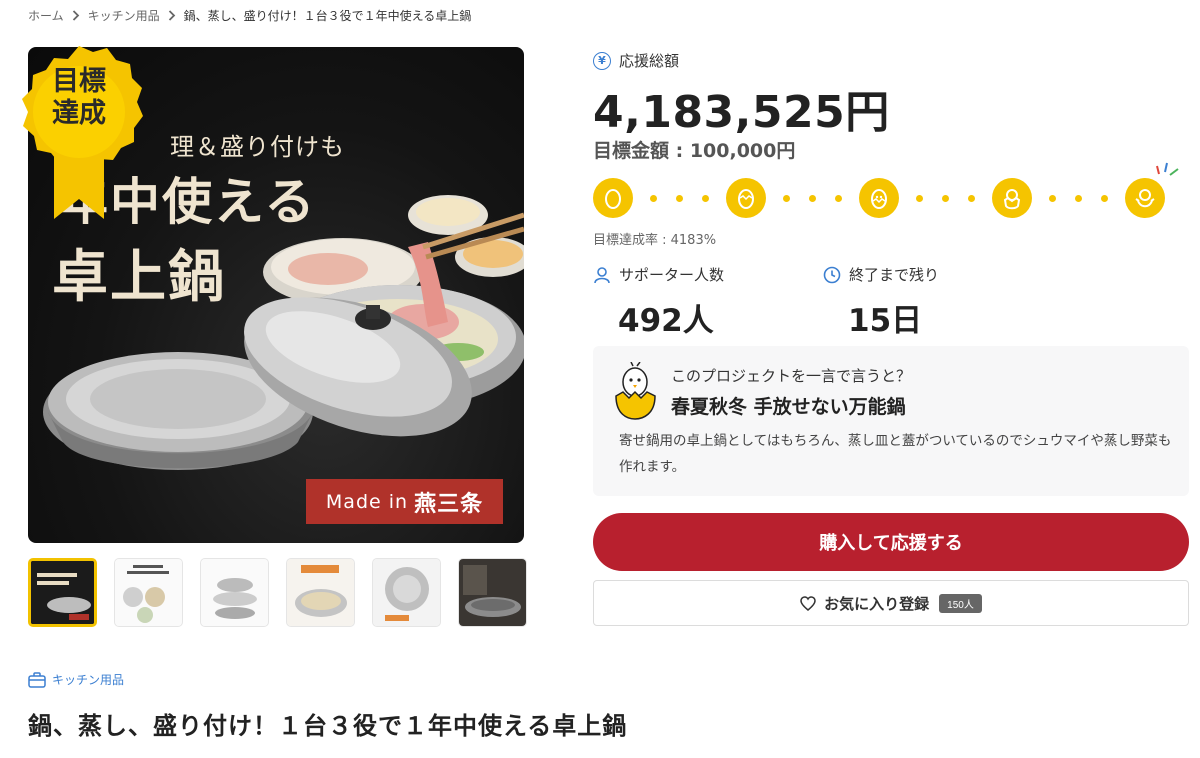  I want to click on remaining-stat: 終了まで残り 15日, so click(881, 302).